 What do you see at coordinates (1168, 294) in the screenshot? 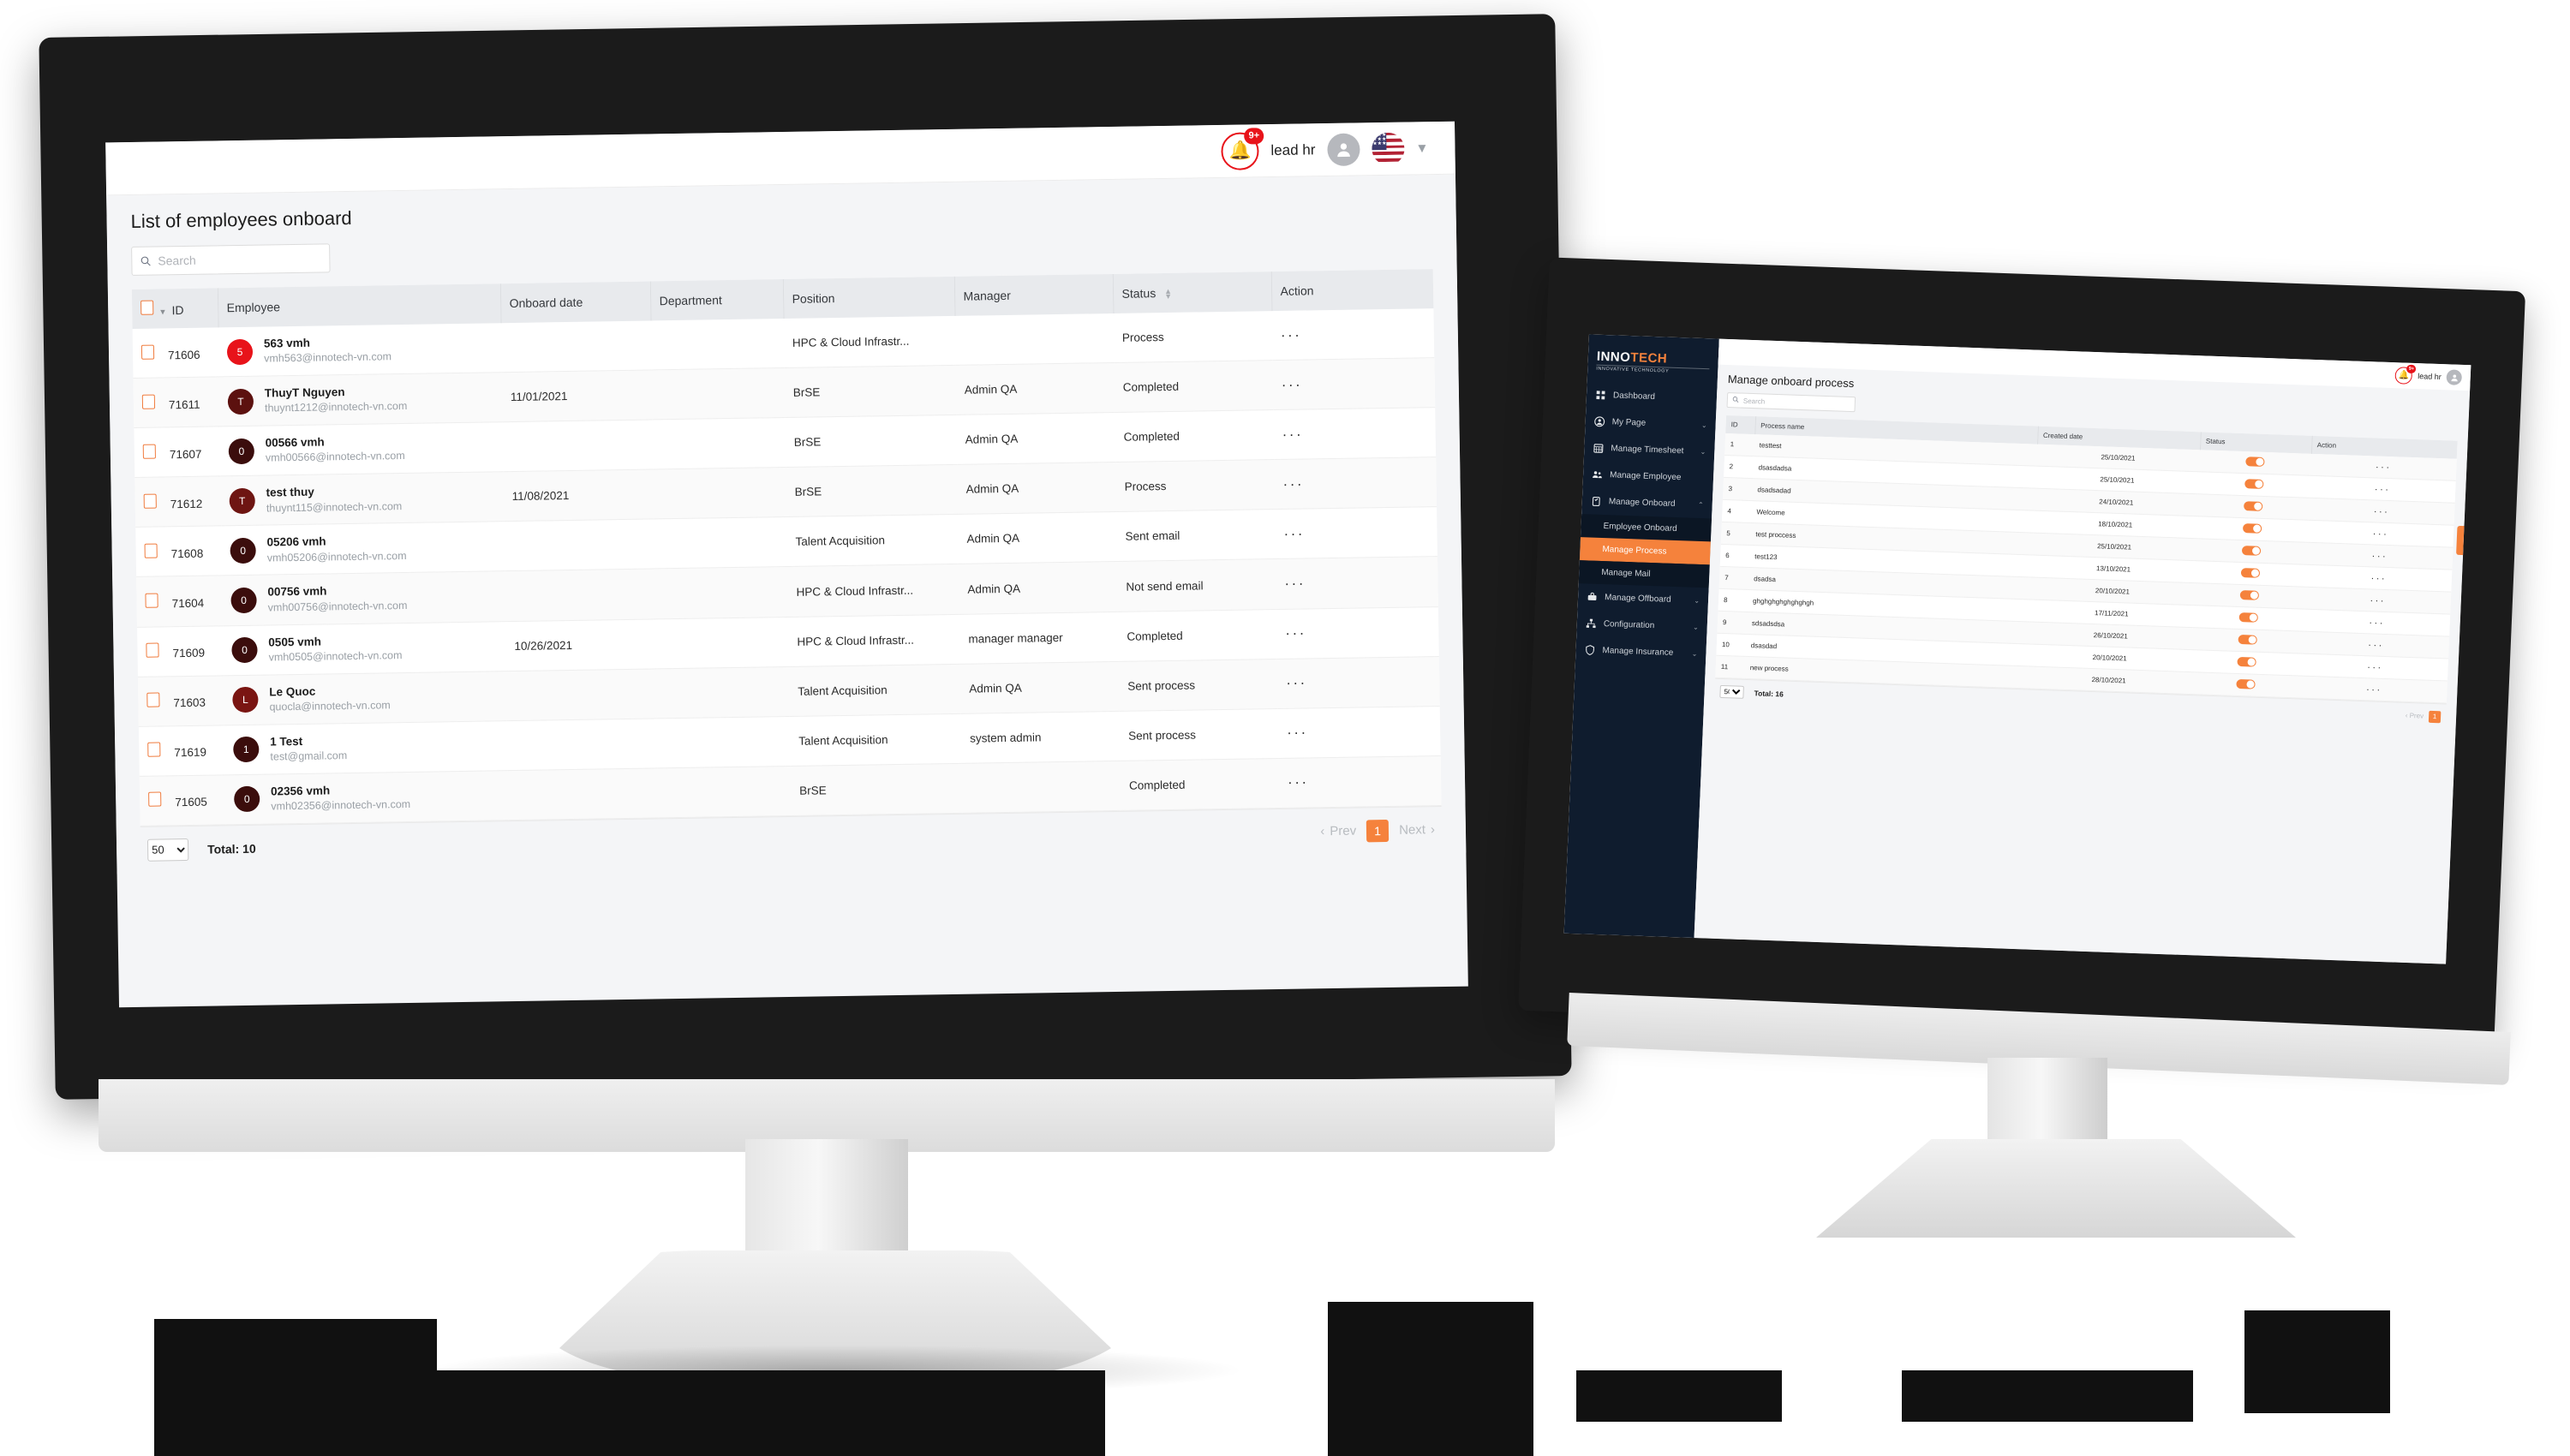
I see `sort-updown-icon: ▲ ▼` at bounding box center [1168, 294].